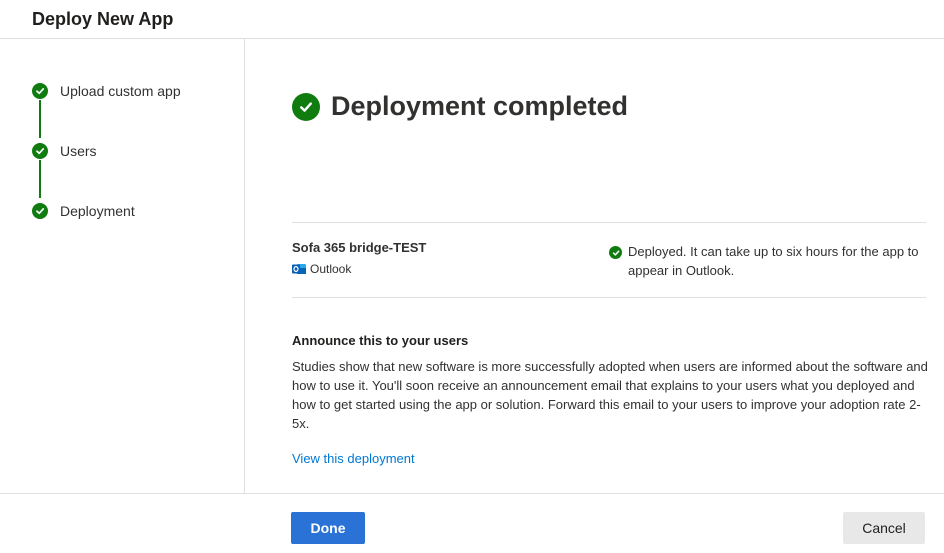  I want to click on step-upload-custom-app: Upload custom app, so click(106, 91).